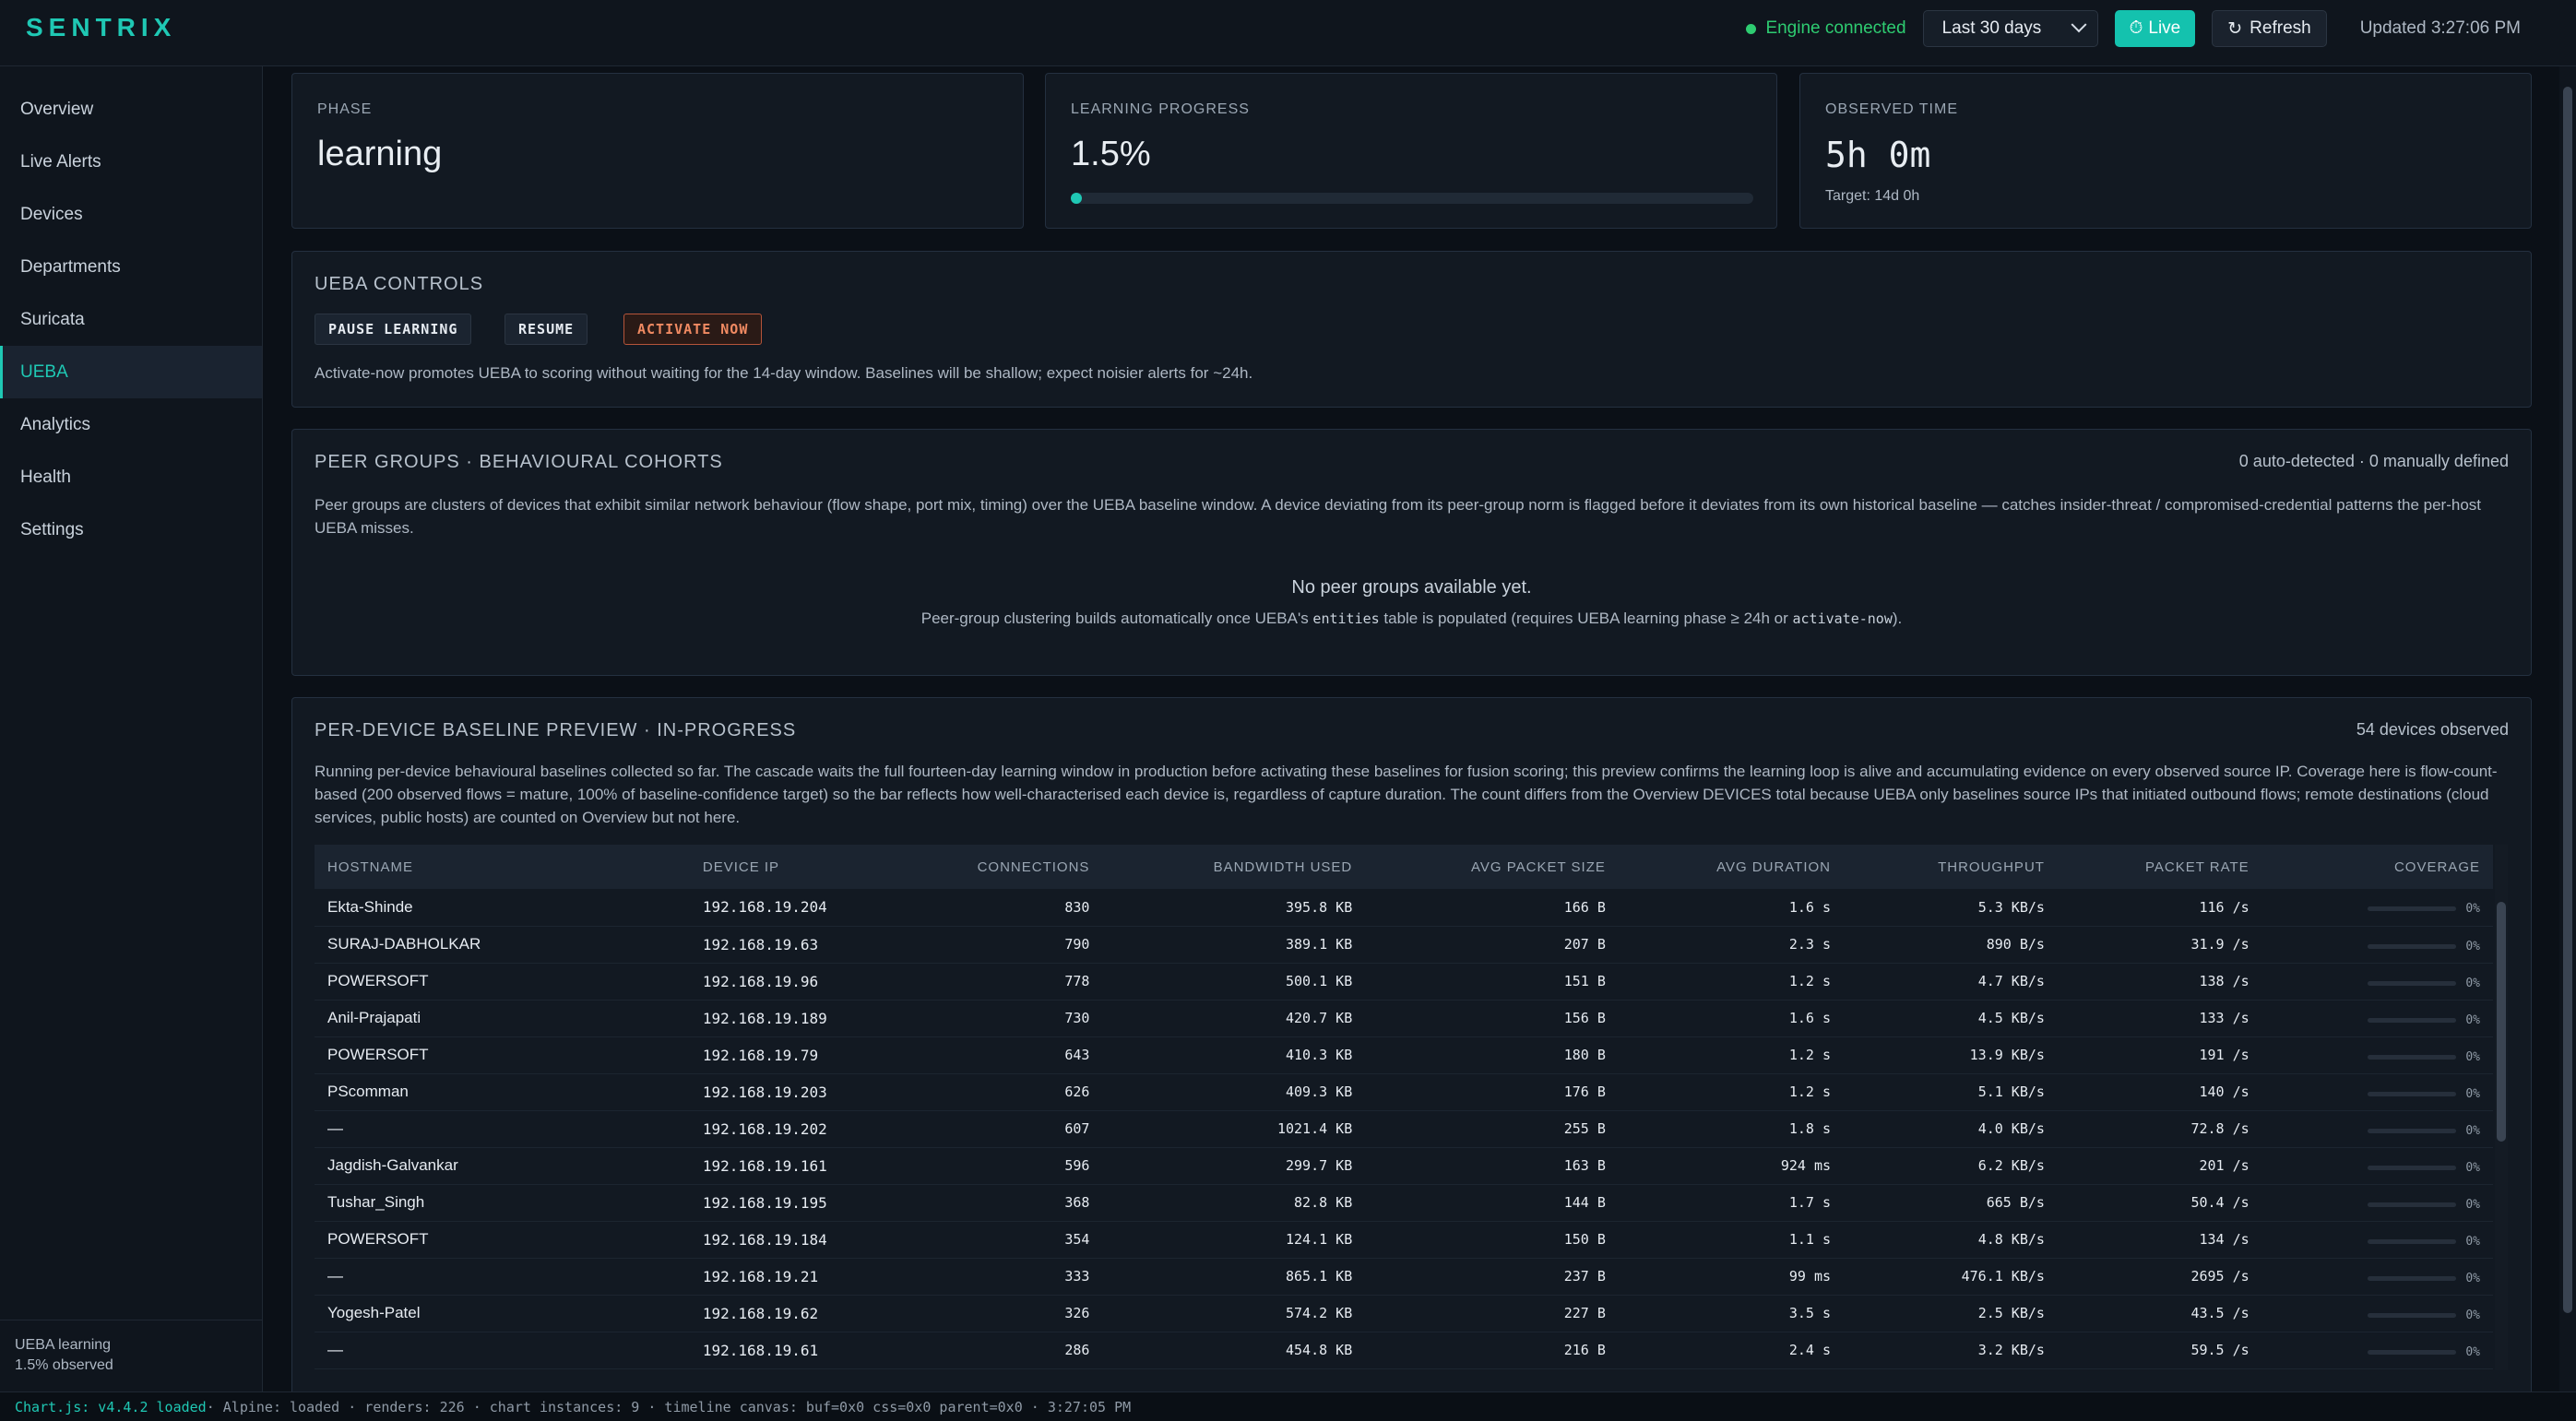 The image size is (2576, 1421). I want to click on cell-rate: 50.4 /s, so click(2220, 1202).